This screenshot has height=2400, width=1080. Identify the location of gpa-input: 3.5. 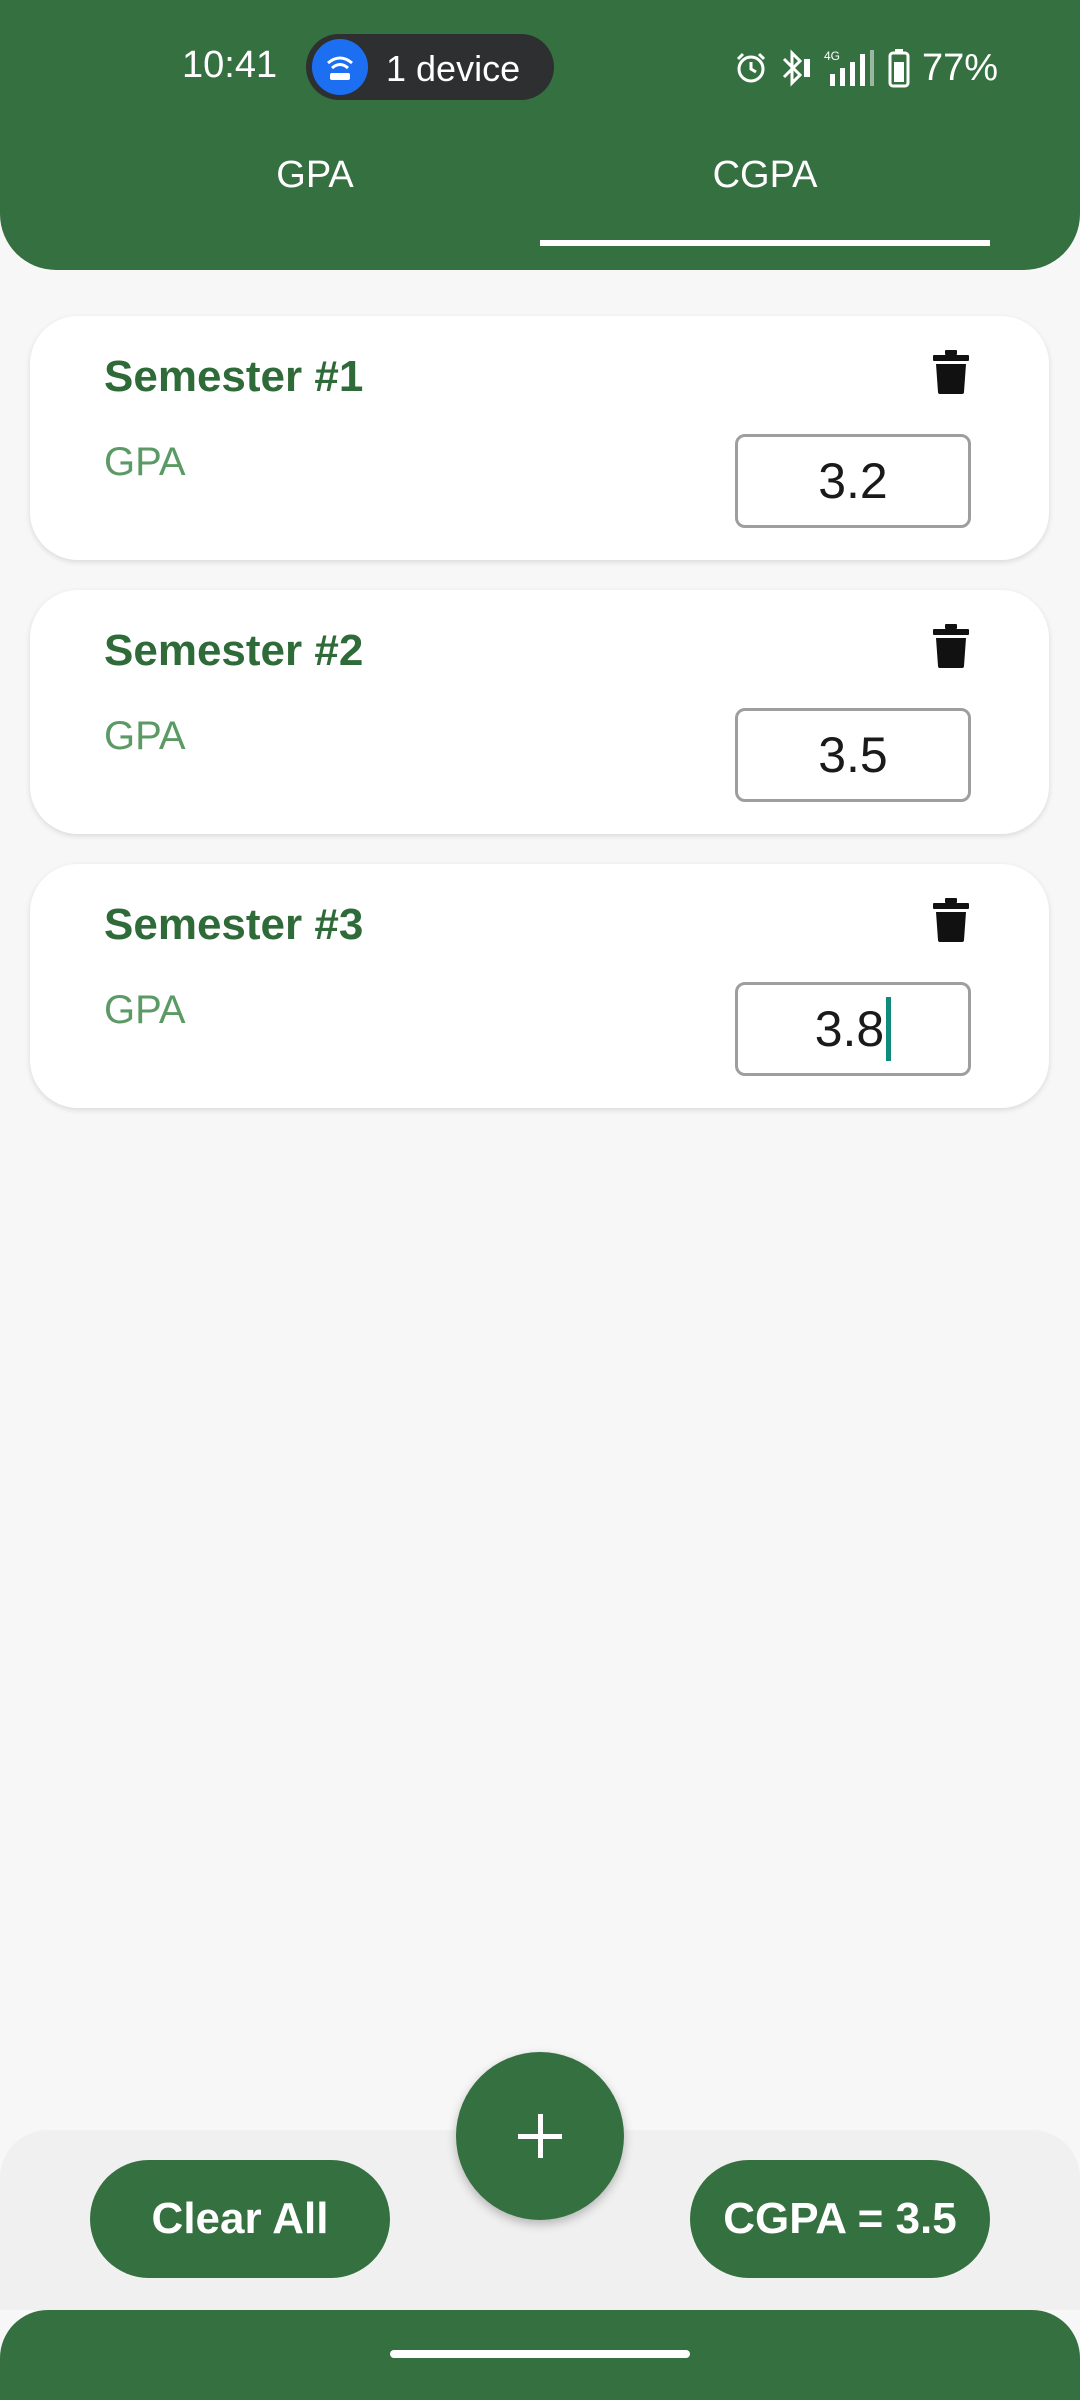
(853, 755).